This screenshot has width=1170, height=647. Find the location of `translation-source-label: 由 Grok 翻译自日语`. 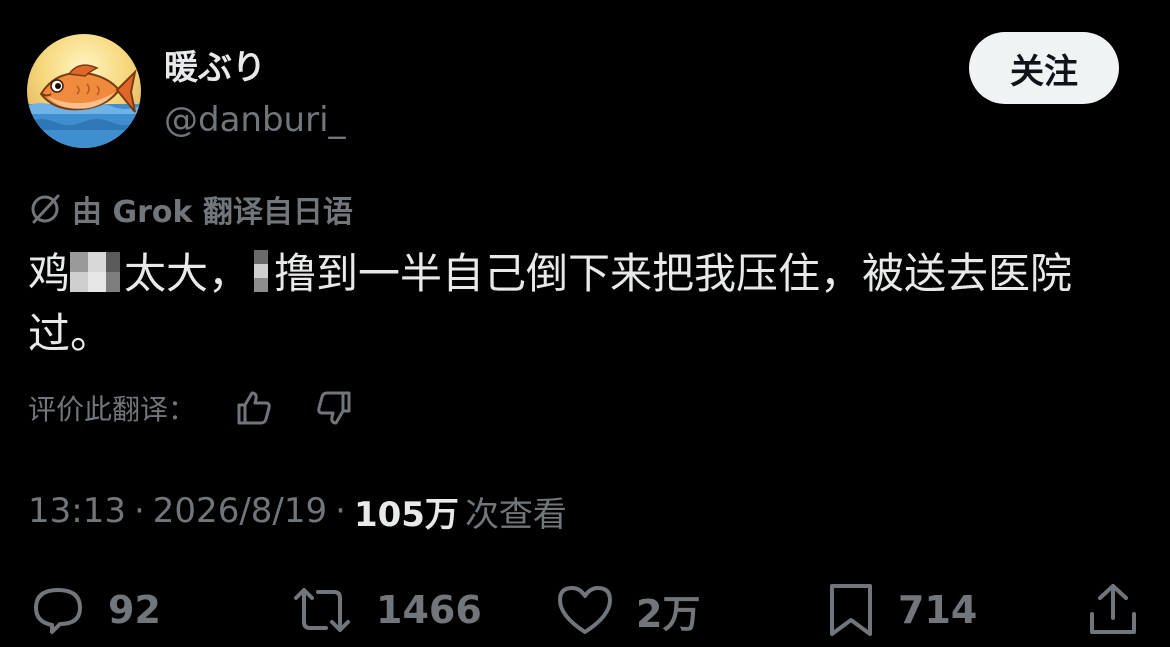

translation-source-label: 由 Grok 翻译自日语 is located at coordinates (190, 209).